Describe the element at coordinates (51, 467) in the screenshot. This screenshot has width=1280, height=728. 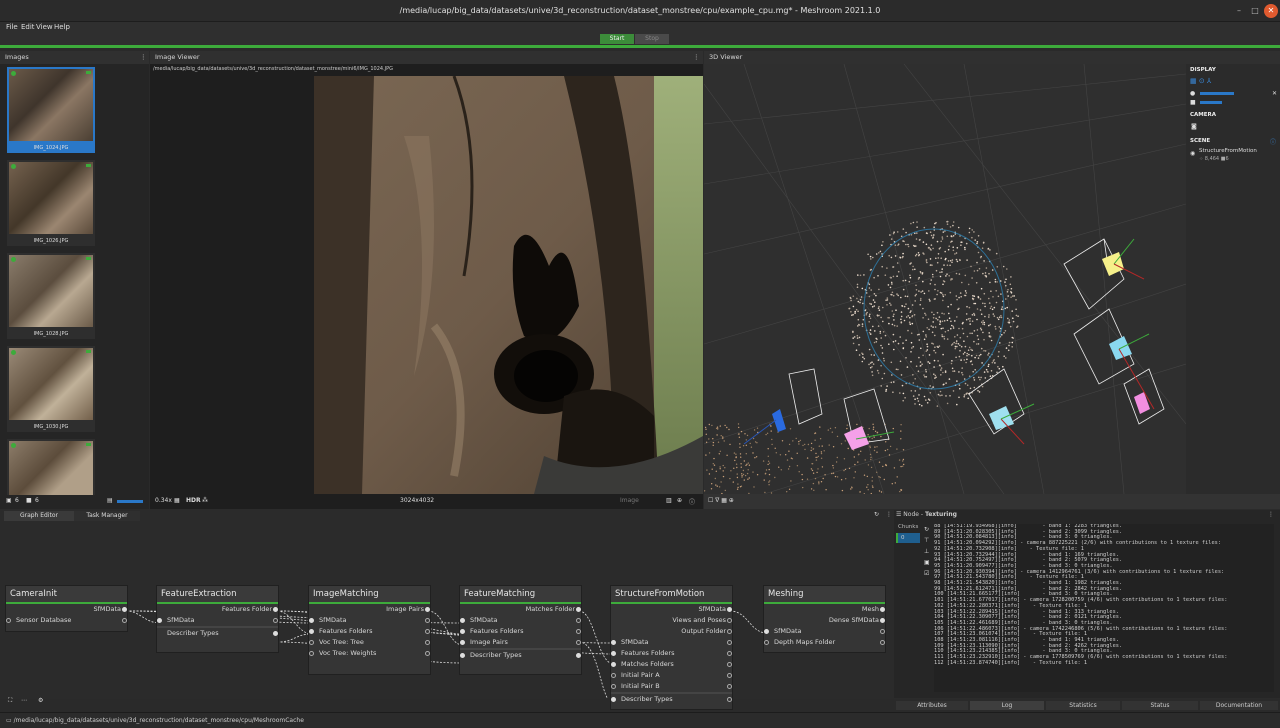
I see `image-thumbnail` at that location.